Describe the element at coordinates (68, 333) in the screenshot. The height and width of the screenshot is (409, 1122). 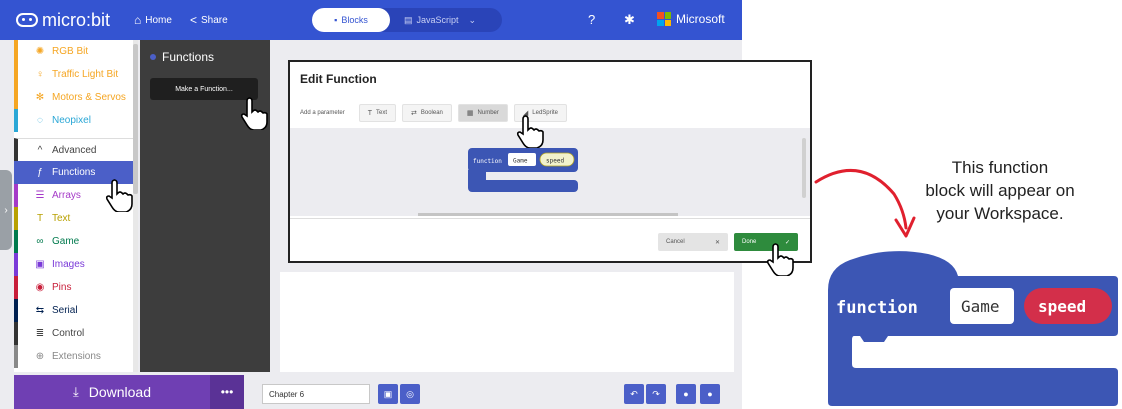
I see `toolbox-category-label: Control` at that location.